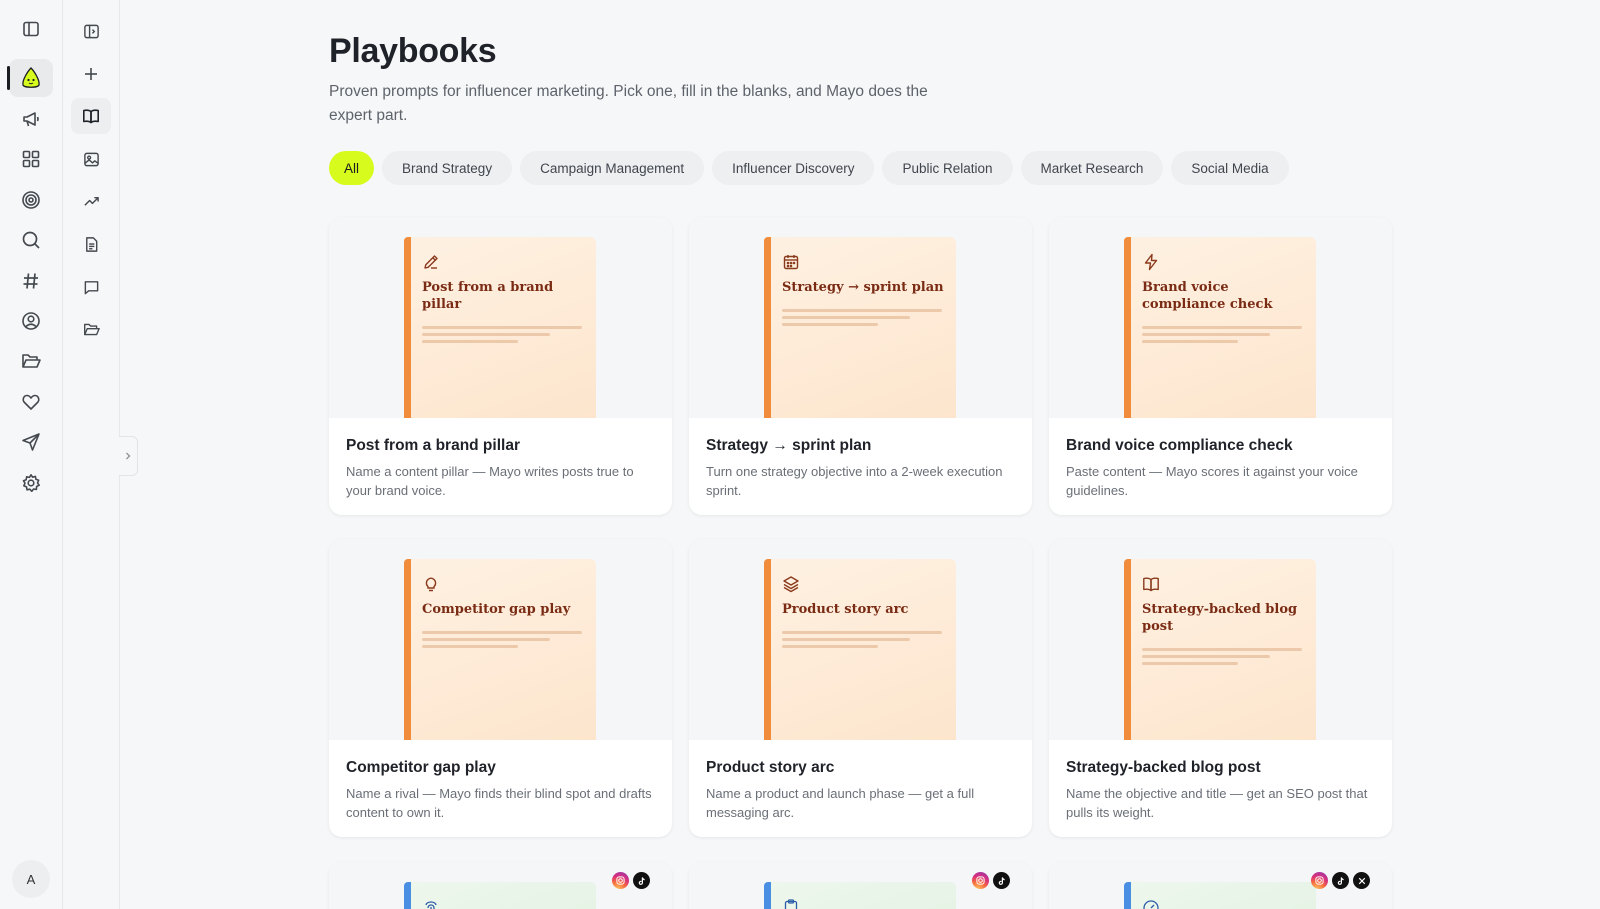  I want to click on book-cover-title: Competitor gap play, so click(496, 609).